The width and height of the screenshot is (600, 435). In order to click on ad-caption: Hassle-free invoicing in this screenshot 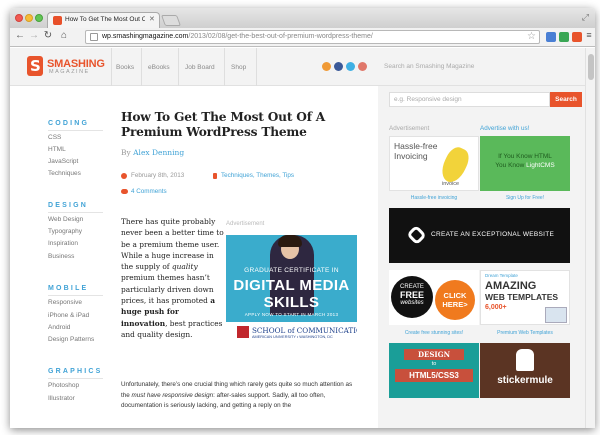, I will do `click(434, 198)`.